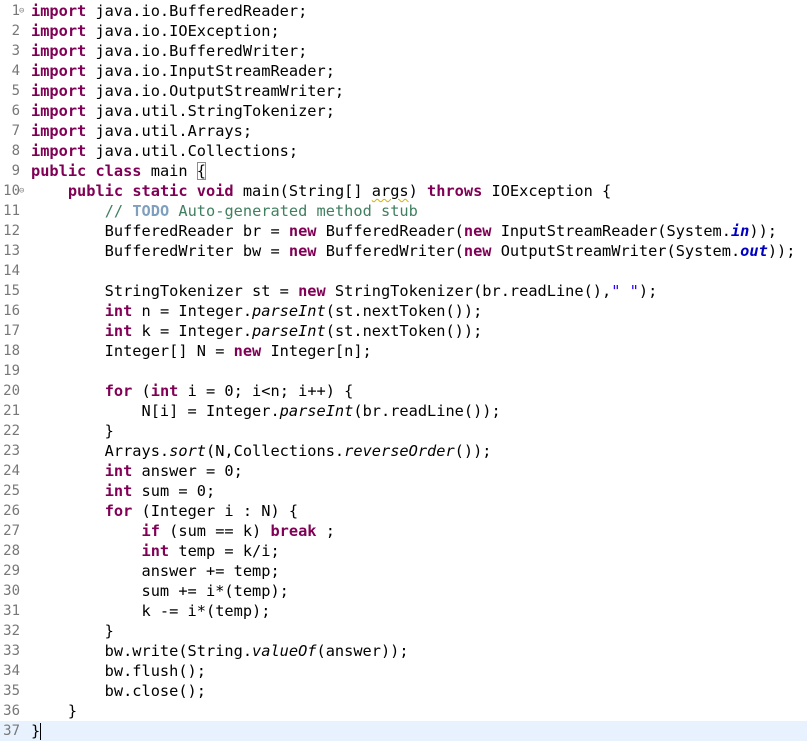 This screenshot has height=748, width=807. Describe the element at coordinates (403, 11) in the screenshot. I see `code-line: 1 ⊖ import java.io.BufferedReader;` at that location.